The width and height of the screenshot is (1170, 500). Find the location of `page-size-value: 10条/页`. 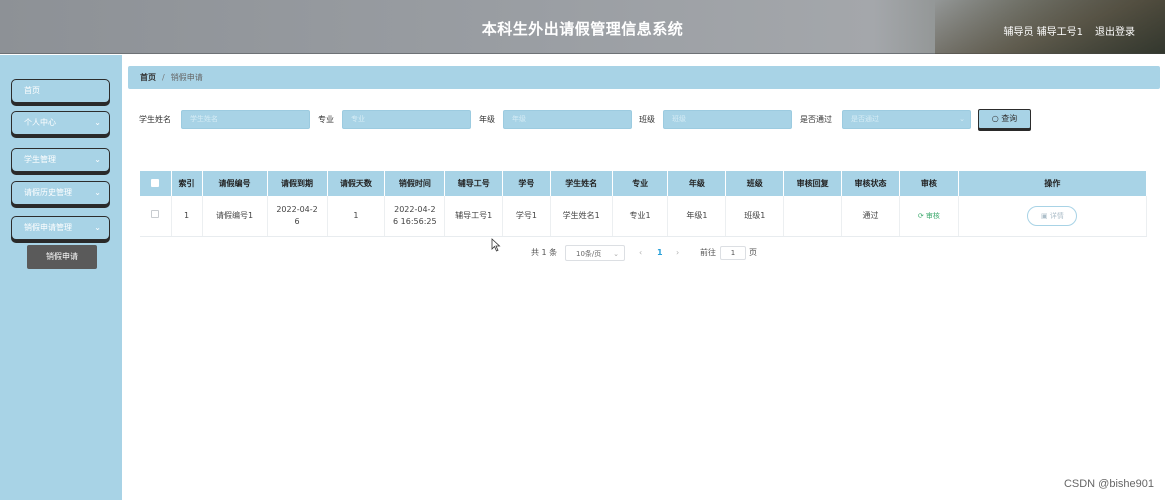

page-size-value: 10条/页 is located at coordinates (589, 254).